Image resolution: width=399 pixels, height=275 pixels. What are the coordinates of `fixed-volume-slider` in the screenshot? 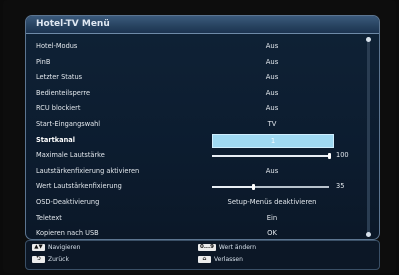 It's located at (270, 187).